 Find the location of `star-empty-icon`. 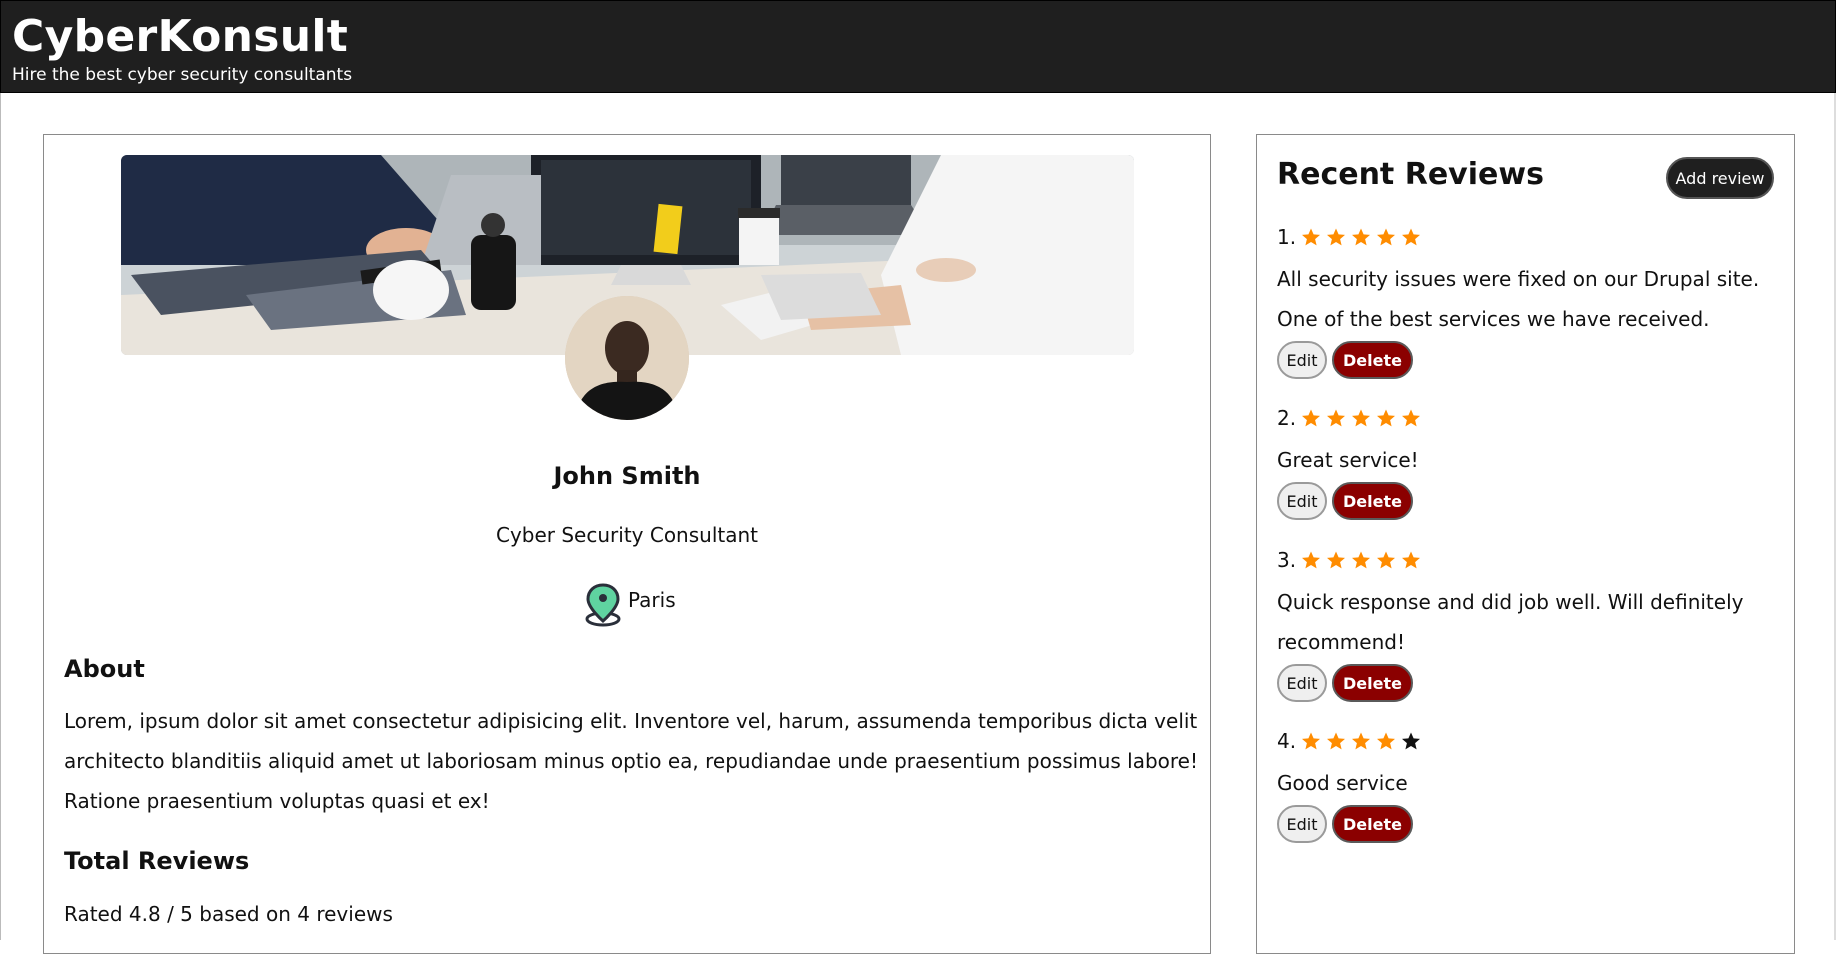

star-empty-icon is located at coordinates (1413, 741).